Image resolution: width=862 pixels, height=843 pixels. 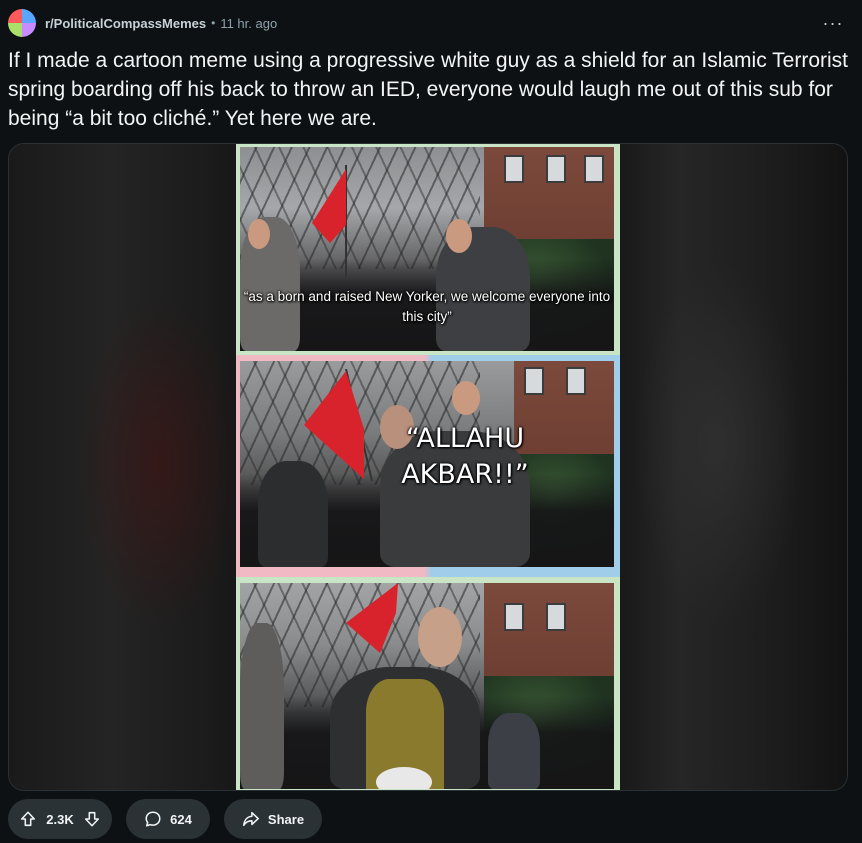 I want to click on more-options-icon: ···, so click(x=833, y=22).